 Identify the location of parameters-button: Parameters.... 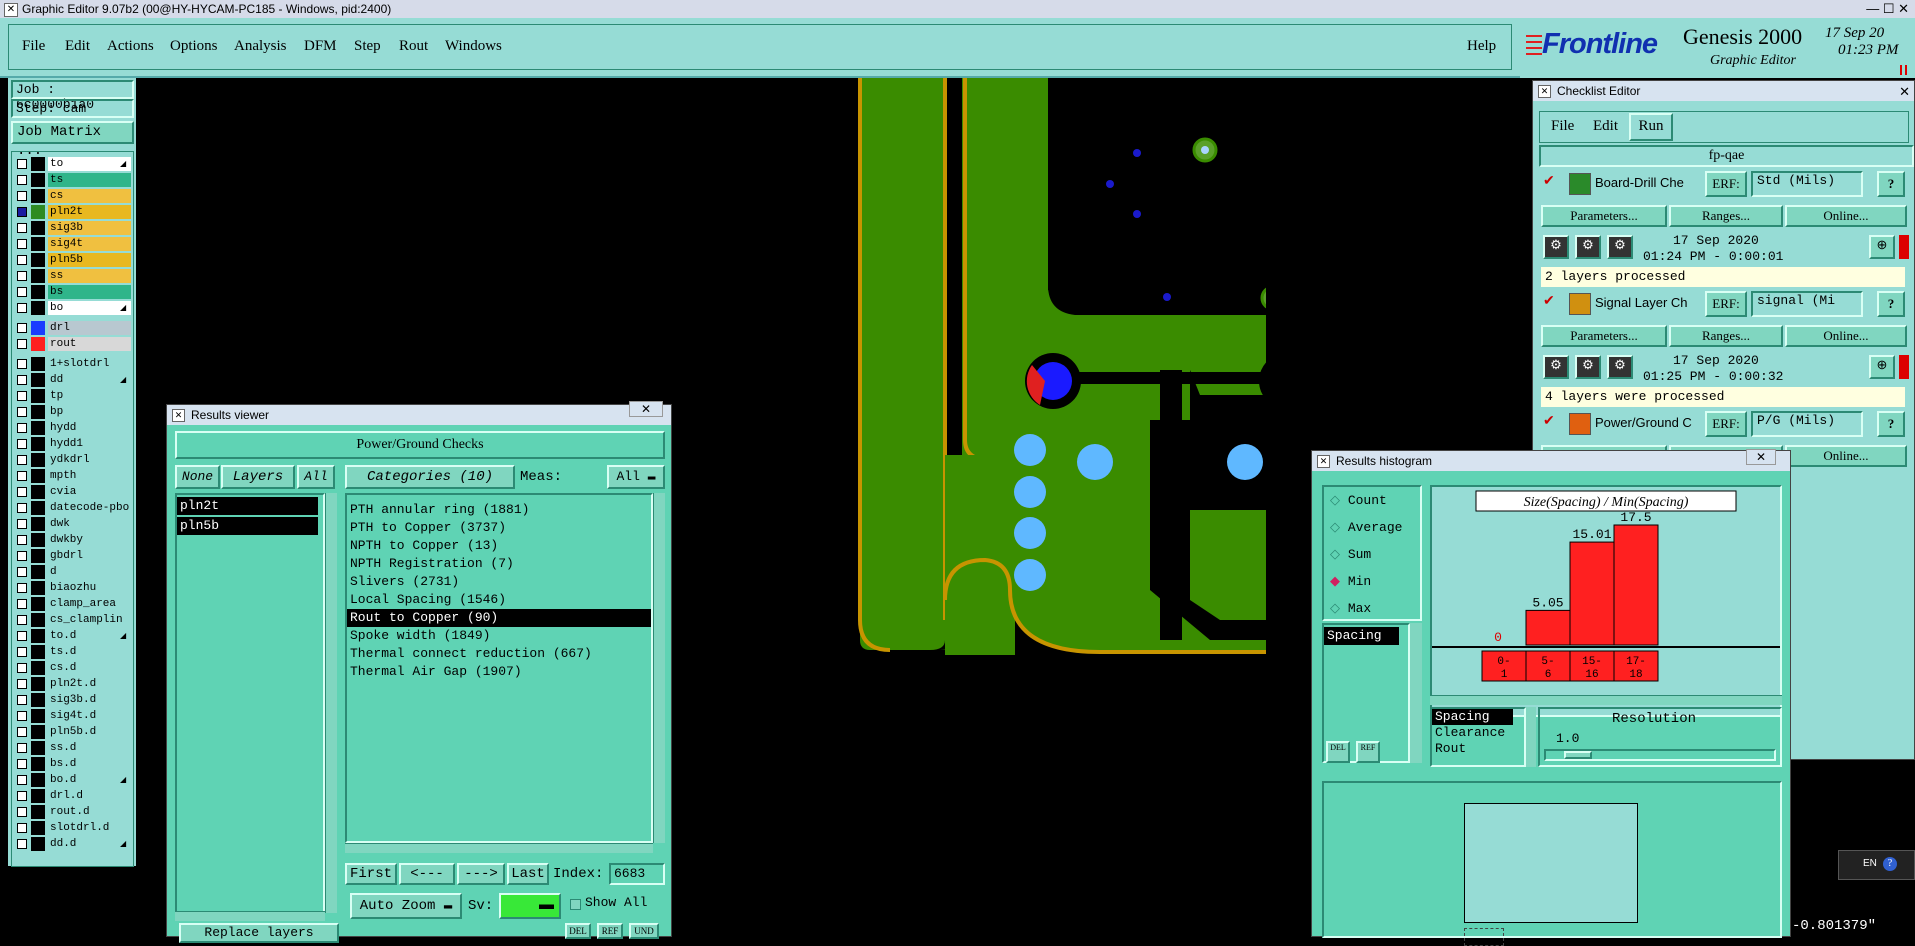
(1604, 216).